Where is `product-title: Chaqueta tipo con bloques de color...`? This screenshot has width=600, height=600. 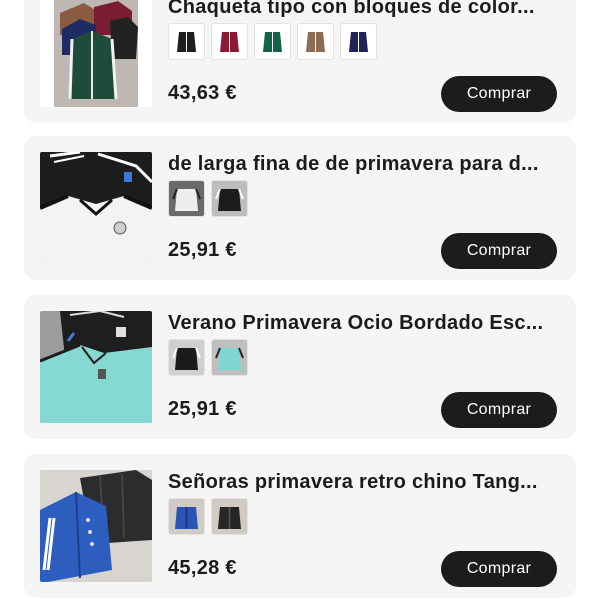 product-title: Chaqueta tipo con bloques de color... is located at coordinates (364, 10).